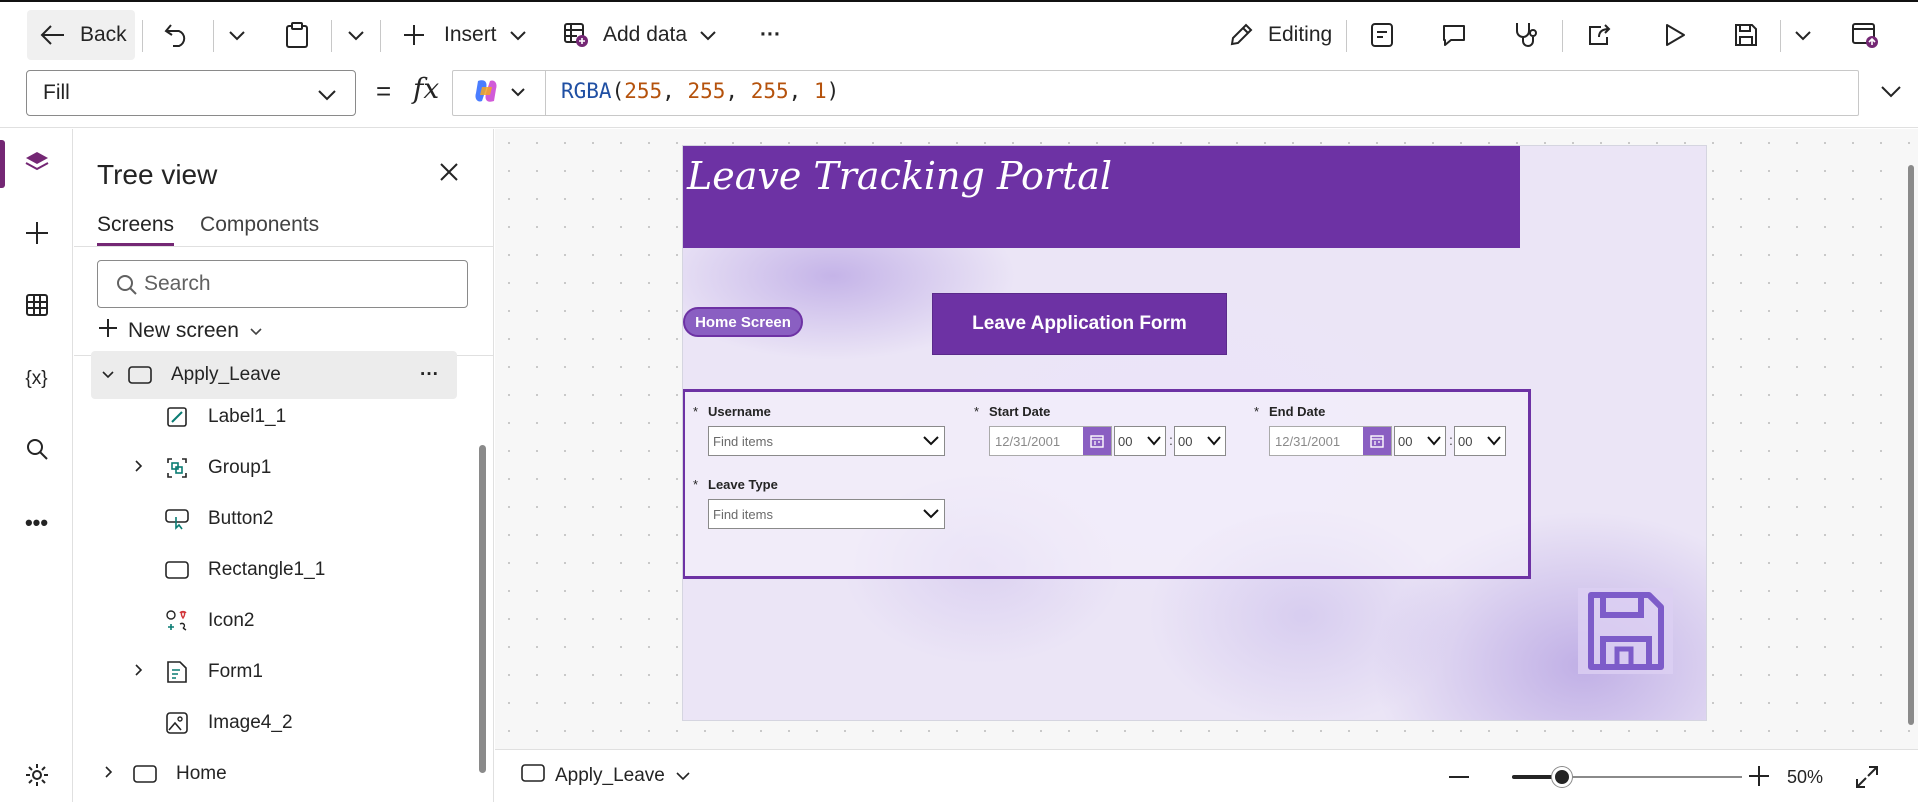  Describe the element at coordinates (770, 35) in the screenshot. I see `more-button: ···` at that location.